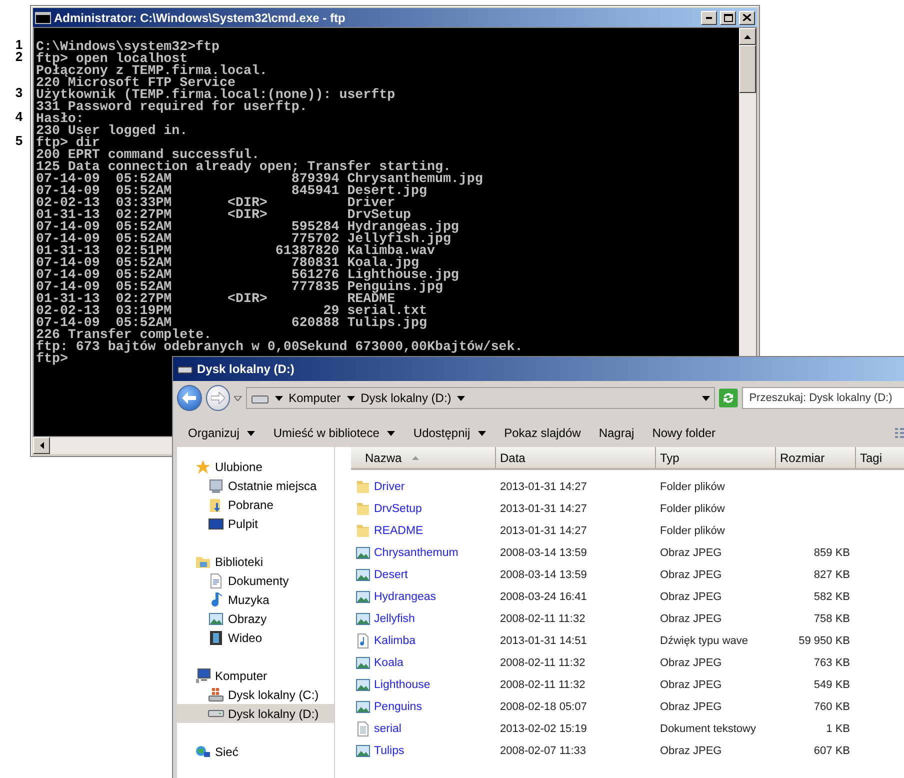  Describe the element at coordinates (52, 359) in the screenshot. I see `console-line: ftp>` at that location.